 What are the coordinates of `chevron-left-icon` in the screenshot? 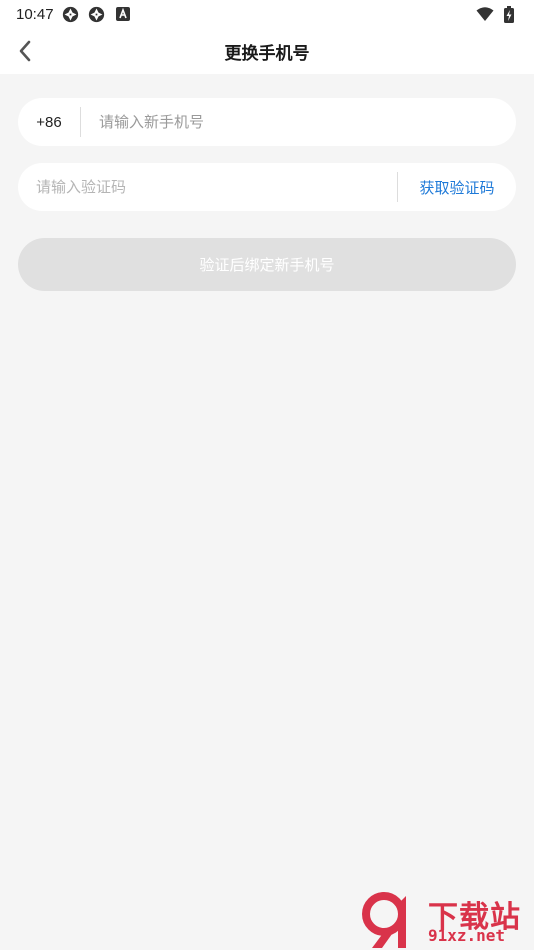 It's located at (25, 51).